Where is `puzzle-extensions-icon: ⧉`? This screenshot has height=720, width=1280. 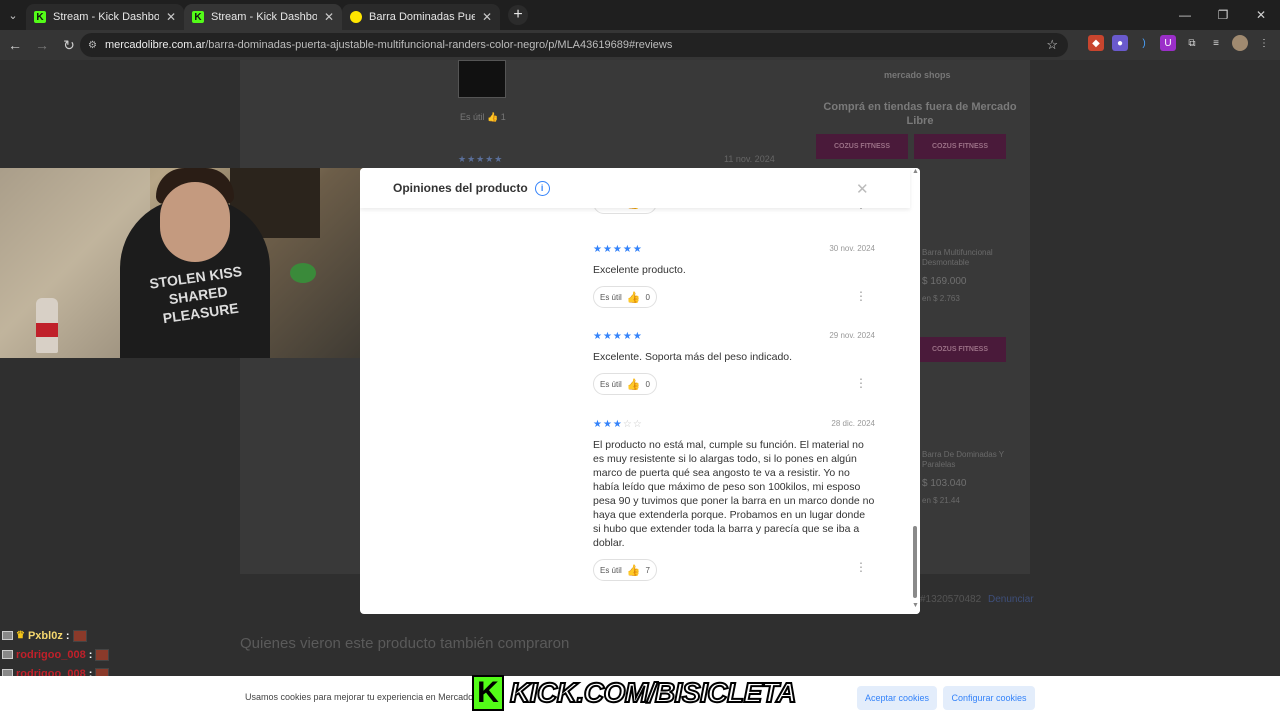 puzzle-extensions-icon: ⧉ is located at coordinates (1192, 43).